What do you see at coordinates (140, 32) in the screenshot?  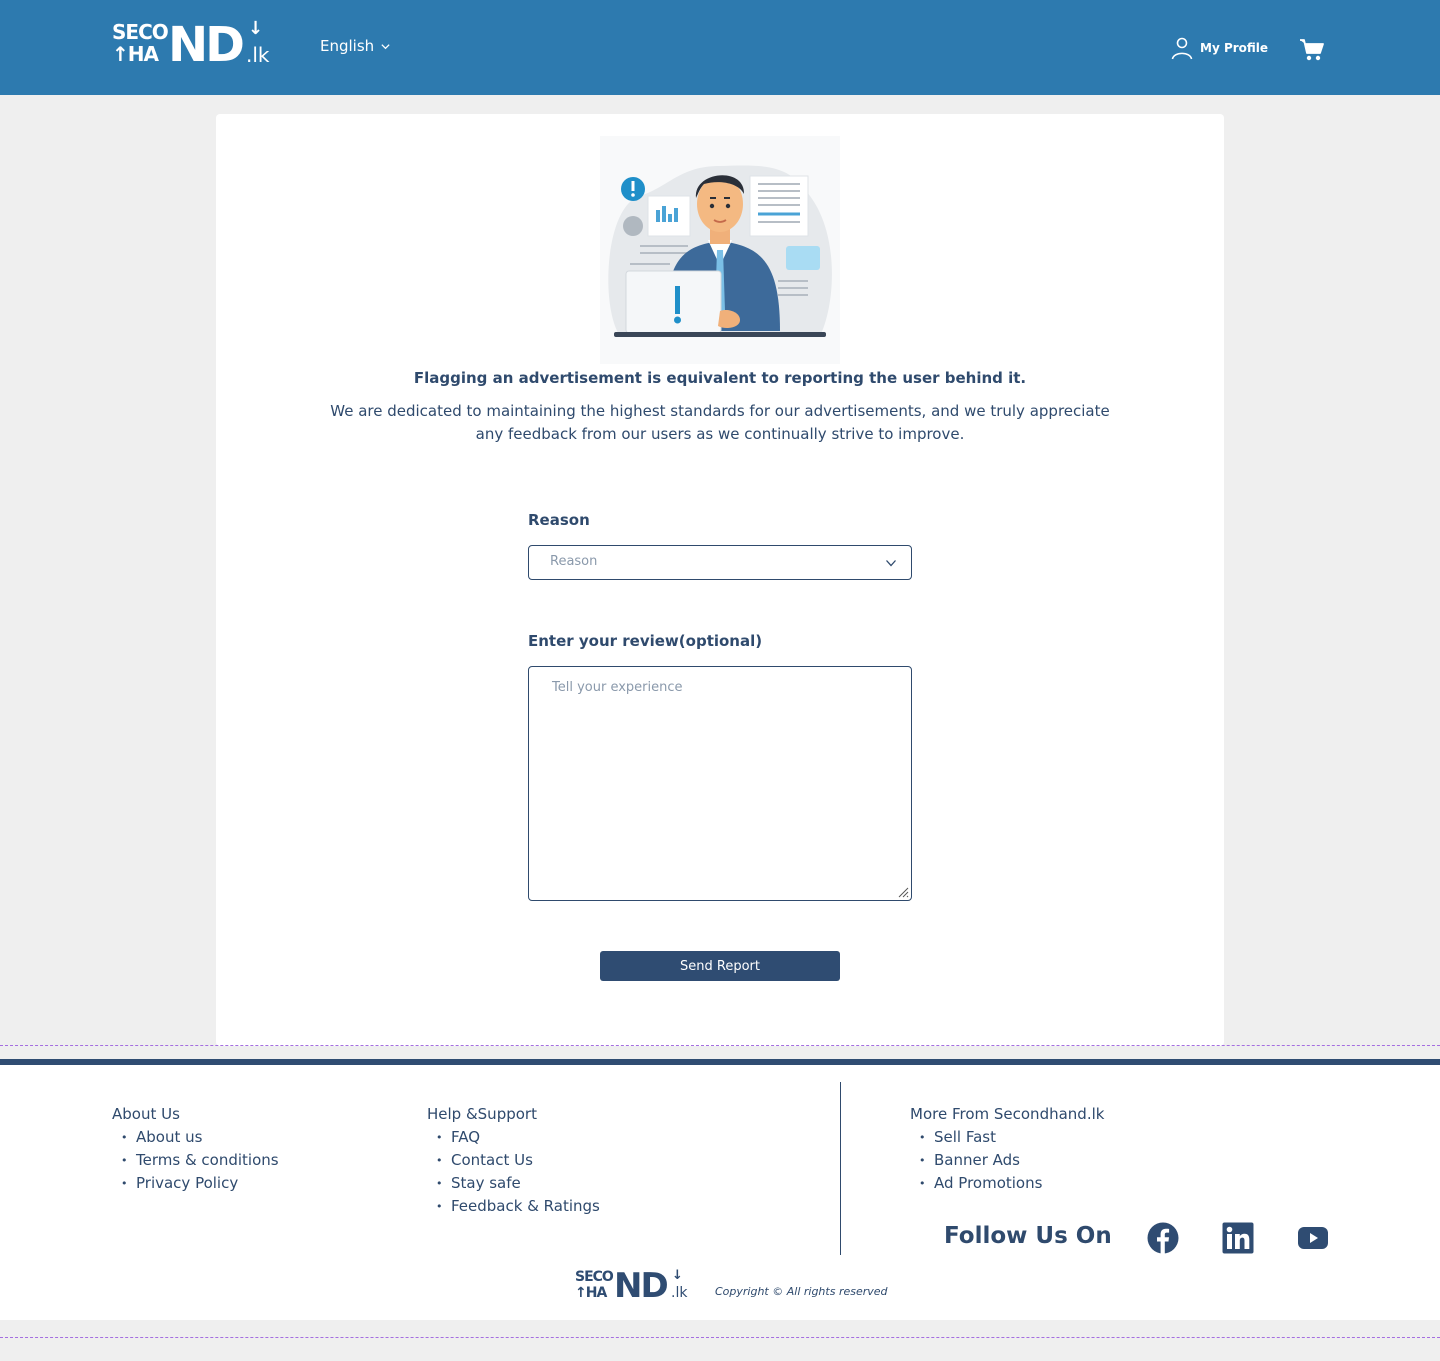 I see `logo-text-top: SECO` at bounding box center [140, 32].